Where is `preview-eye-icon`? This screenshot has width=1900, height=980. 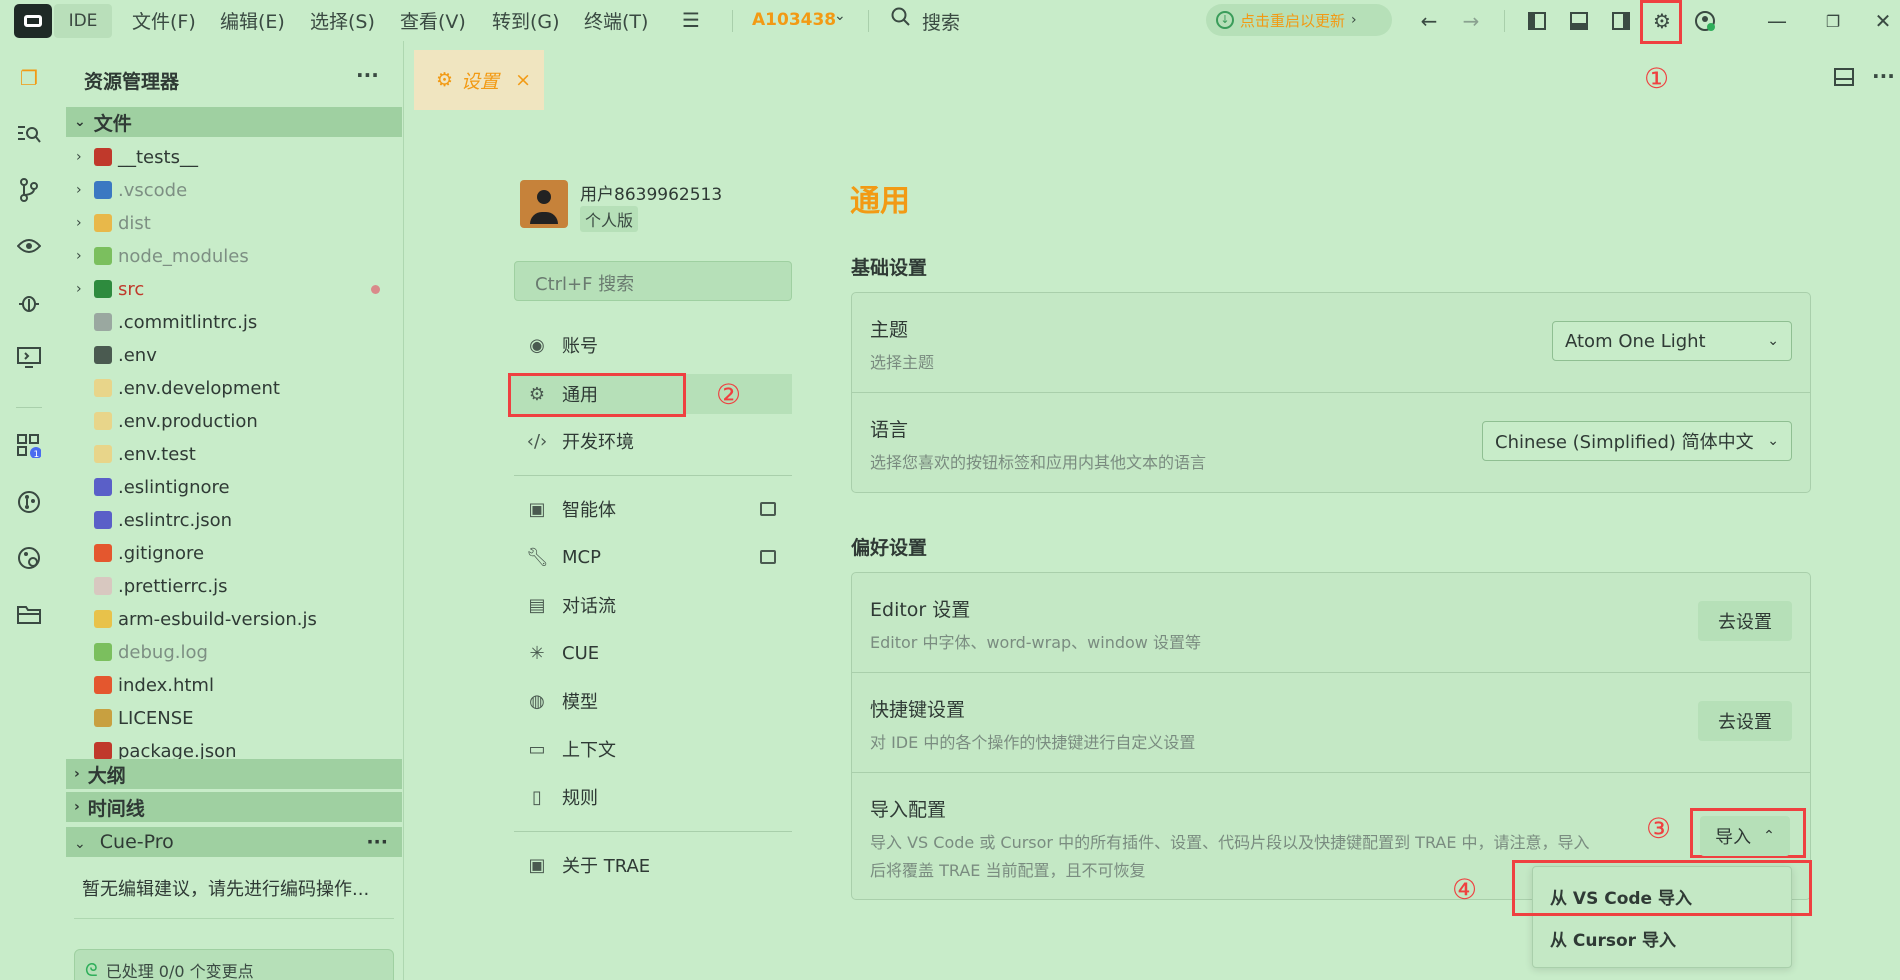
preview-eye-icon is located at coordinates (29, 246).